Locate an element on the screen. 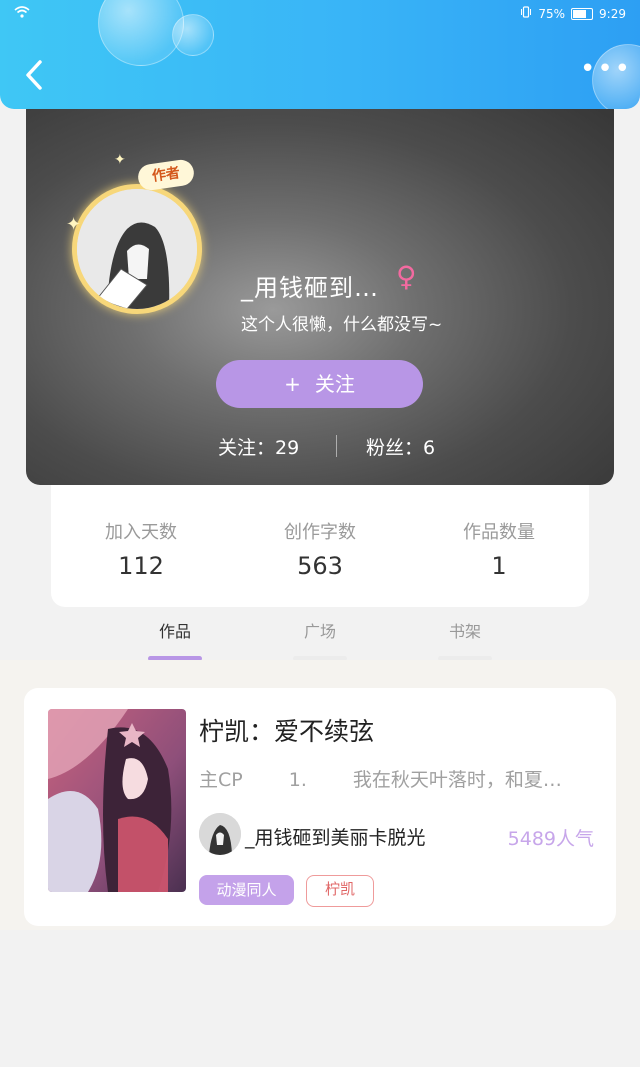  author-name: _用钱砸到美丽卡脱光 is located at coordinates (335, 838).